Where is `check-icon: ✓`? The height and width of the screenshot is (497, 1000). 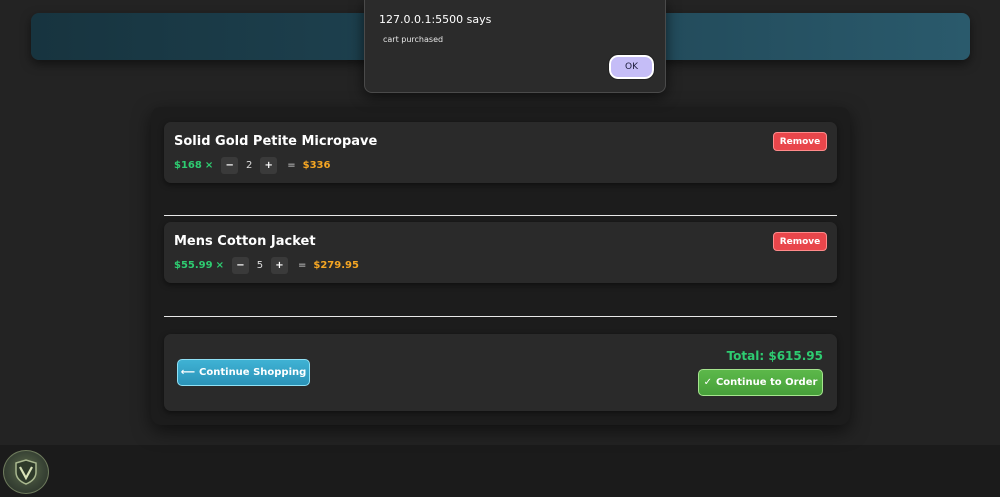
check-icon: ✓ is located at coordinates (707, 382).